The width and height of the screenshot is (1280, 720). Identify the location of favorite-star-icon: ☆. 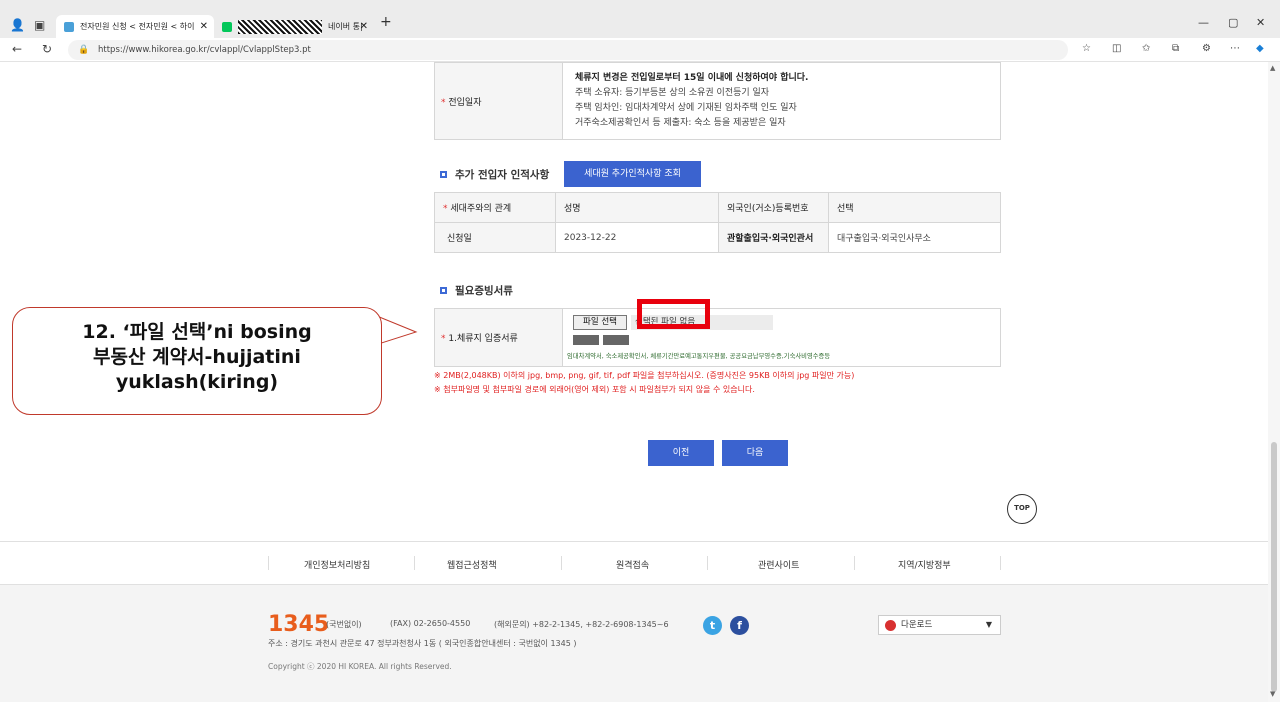
(1086, 48).